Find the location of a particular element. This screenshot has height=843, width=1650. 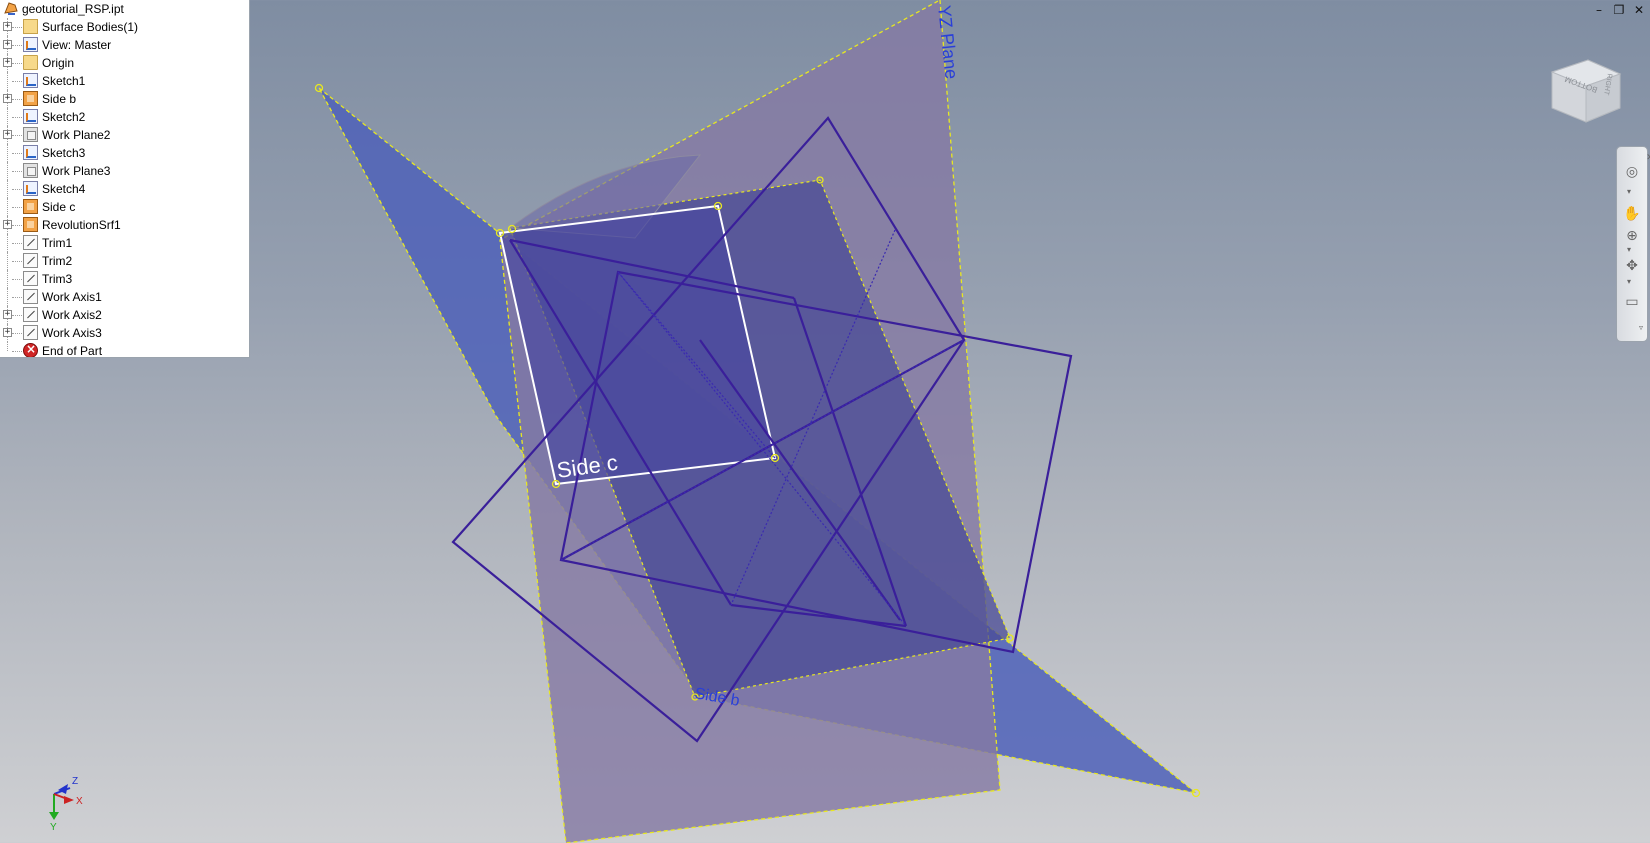

browser-item-label: Work Plane3 is located at coordinates (76, 171).